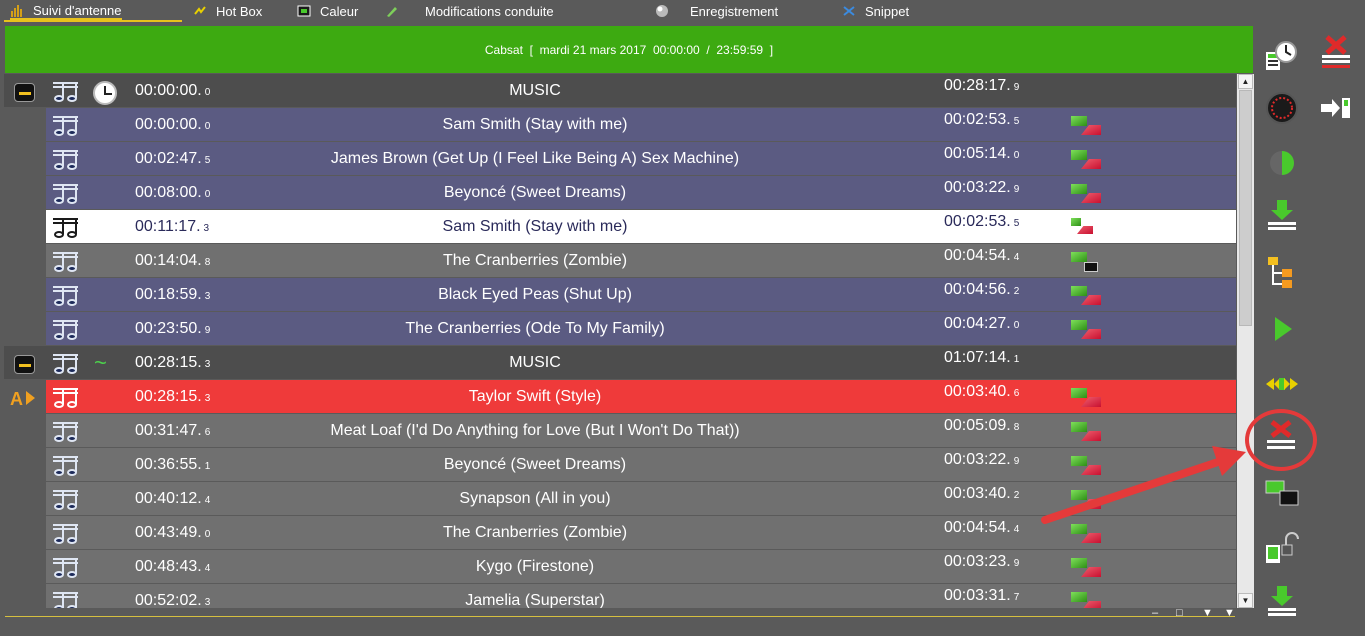 Image resolution: width=1365 pixels, height=636 pixels. What do you see at coordinates (1016, 87) in the screenshot?
I see `duration-fraction: 9` at bounding box center [1016, 87].